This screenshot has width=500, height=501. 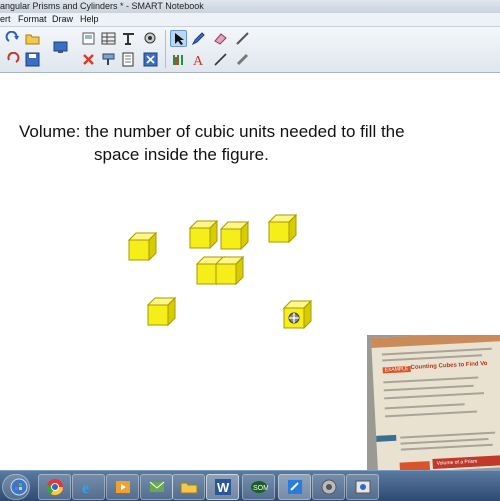 I want to click on windows-icon, so click(x=19, y=487).